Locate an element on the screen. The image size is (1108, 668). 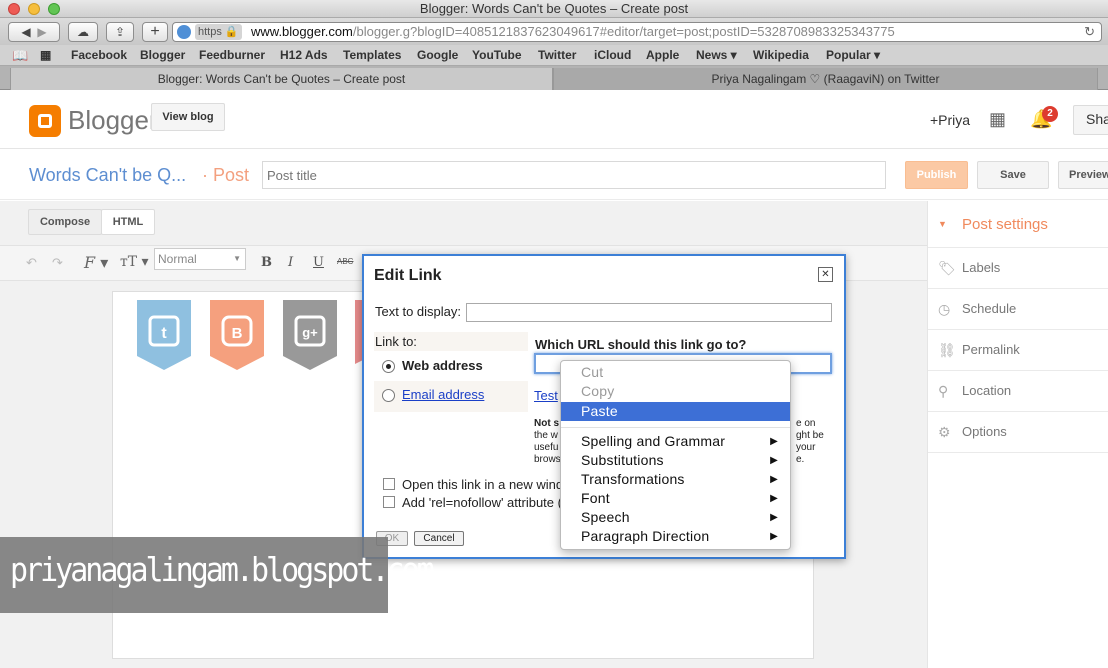
zoom-window-icon is located at coordinates (54, 9).